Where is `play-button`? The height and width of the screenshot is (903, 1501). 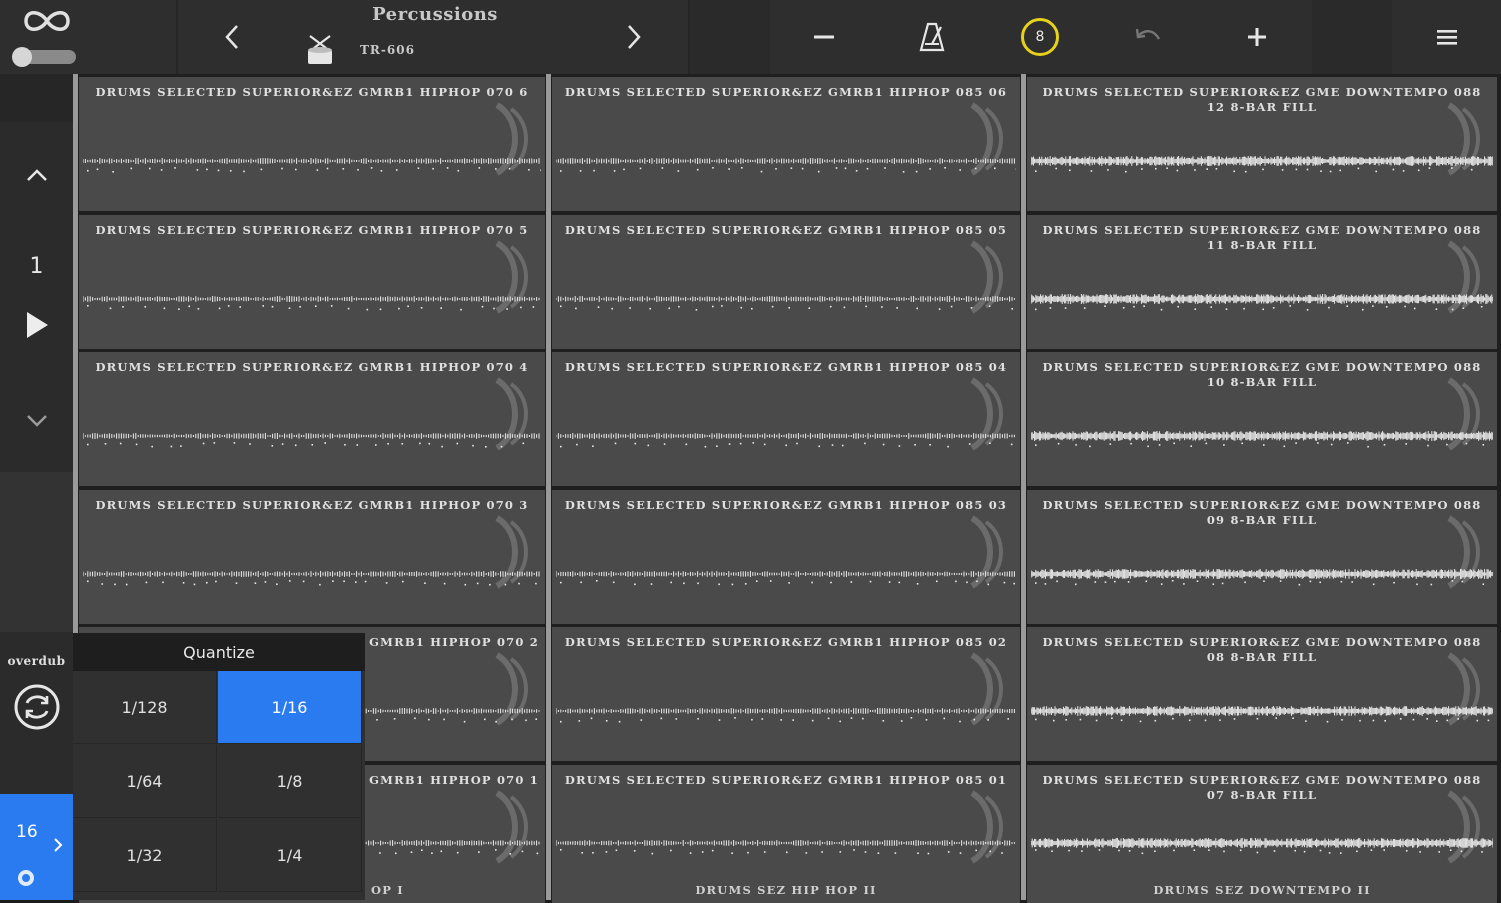
play-button is located at coordinates (36, 325).